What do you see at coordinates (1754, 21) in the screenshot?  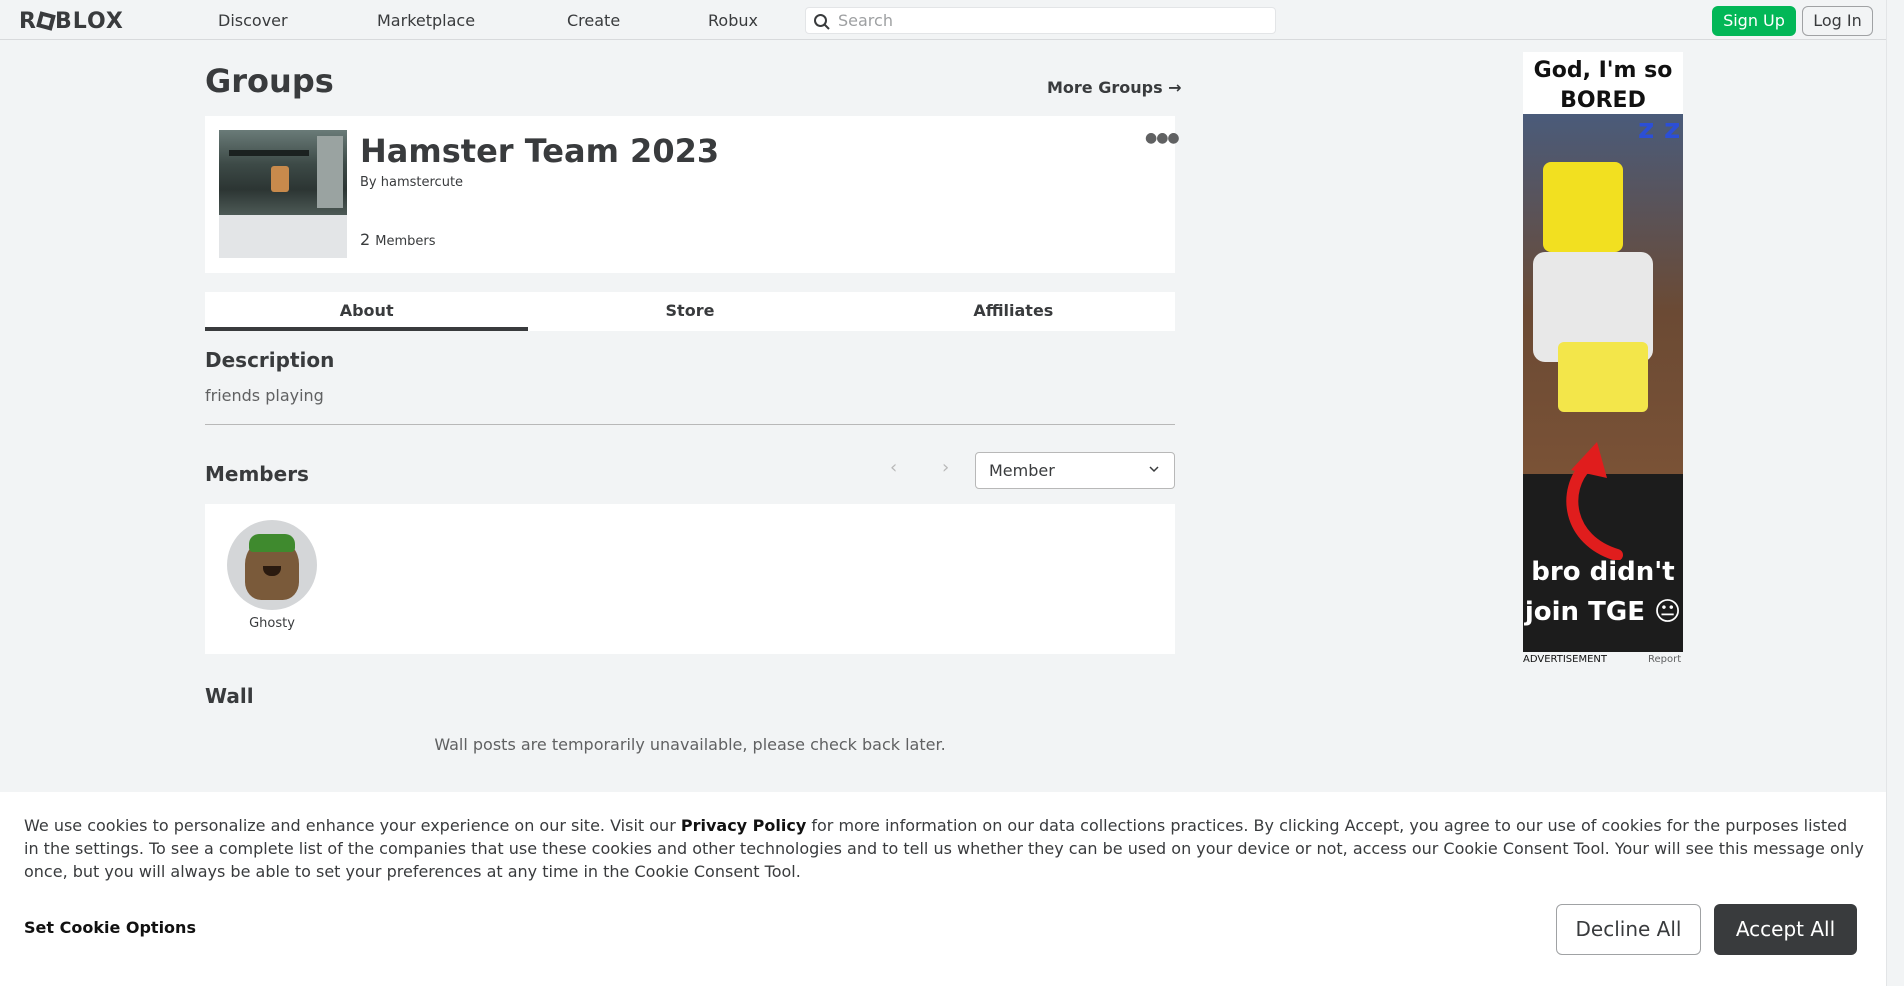 I see `signup-button: Sign Up` at bounding box center [1754, 21].